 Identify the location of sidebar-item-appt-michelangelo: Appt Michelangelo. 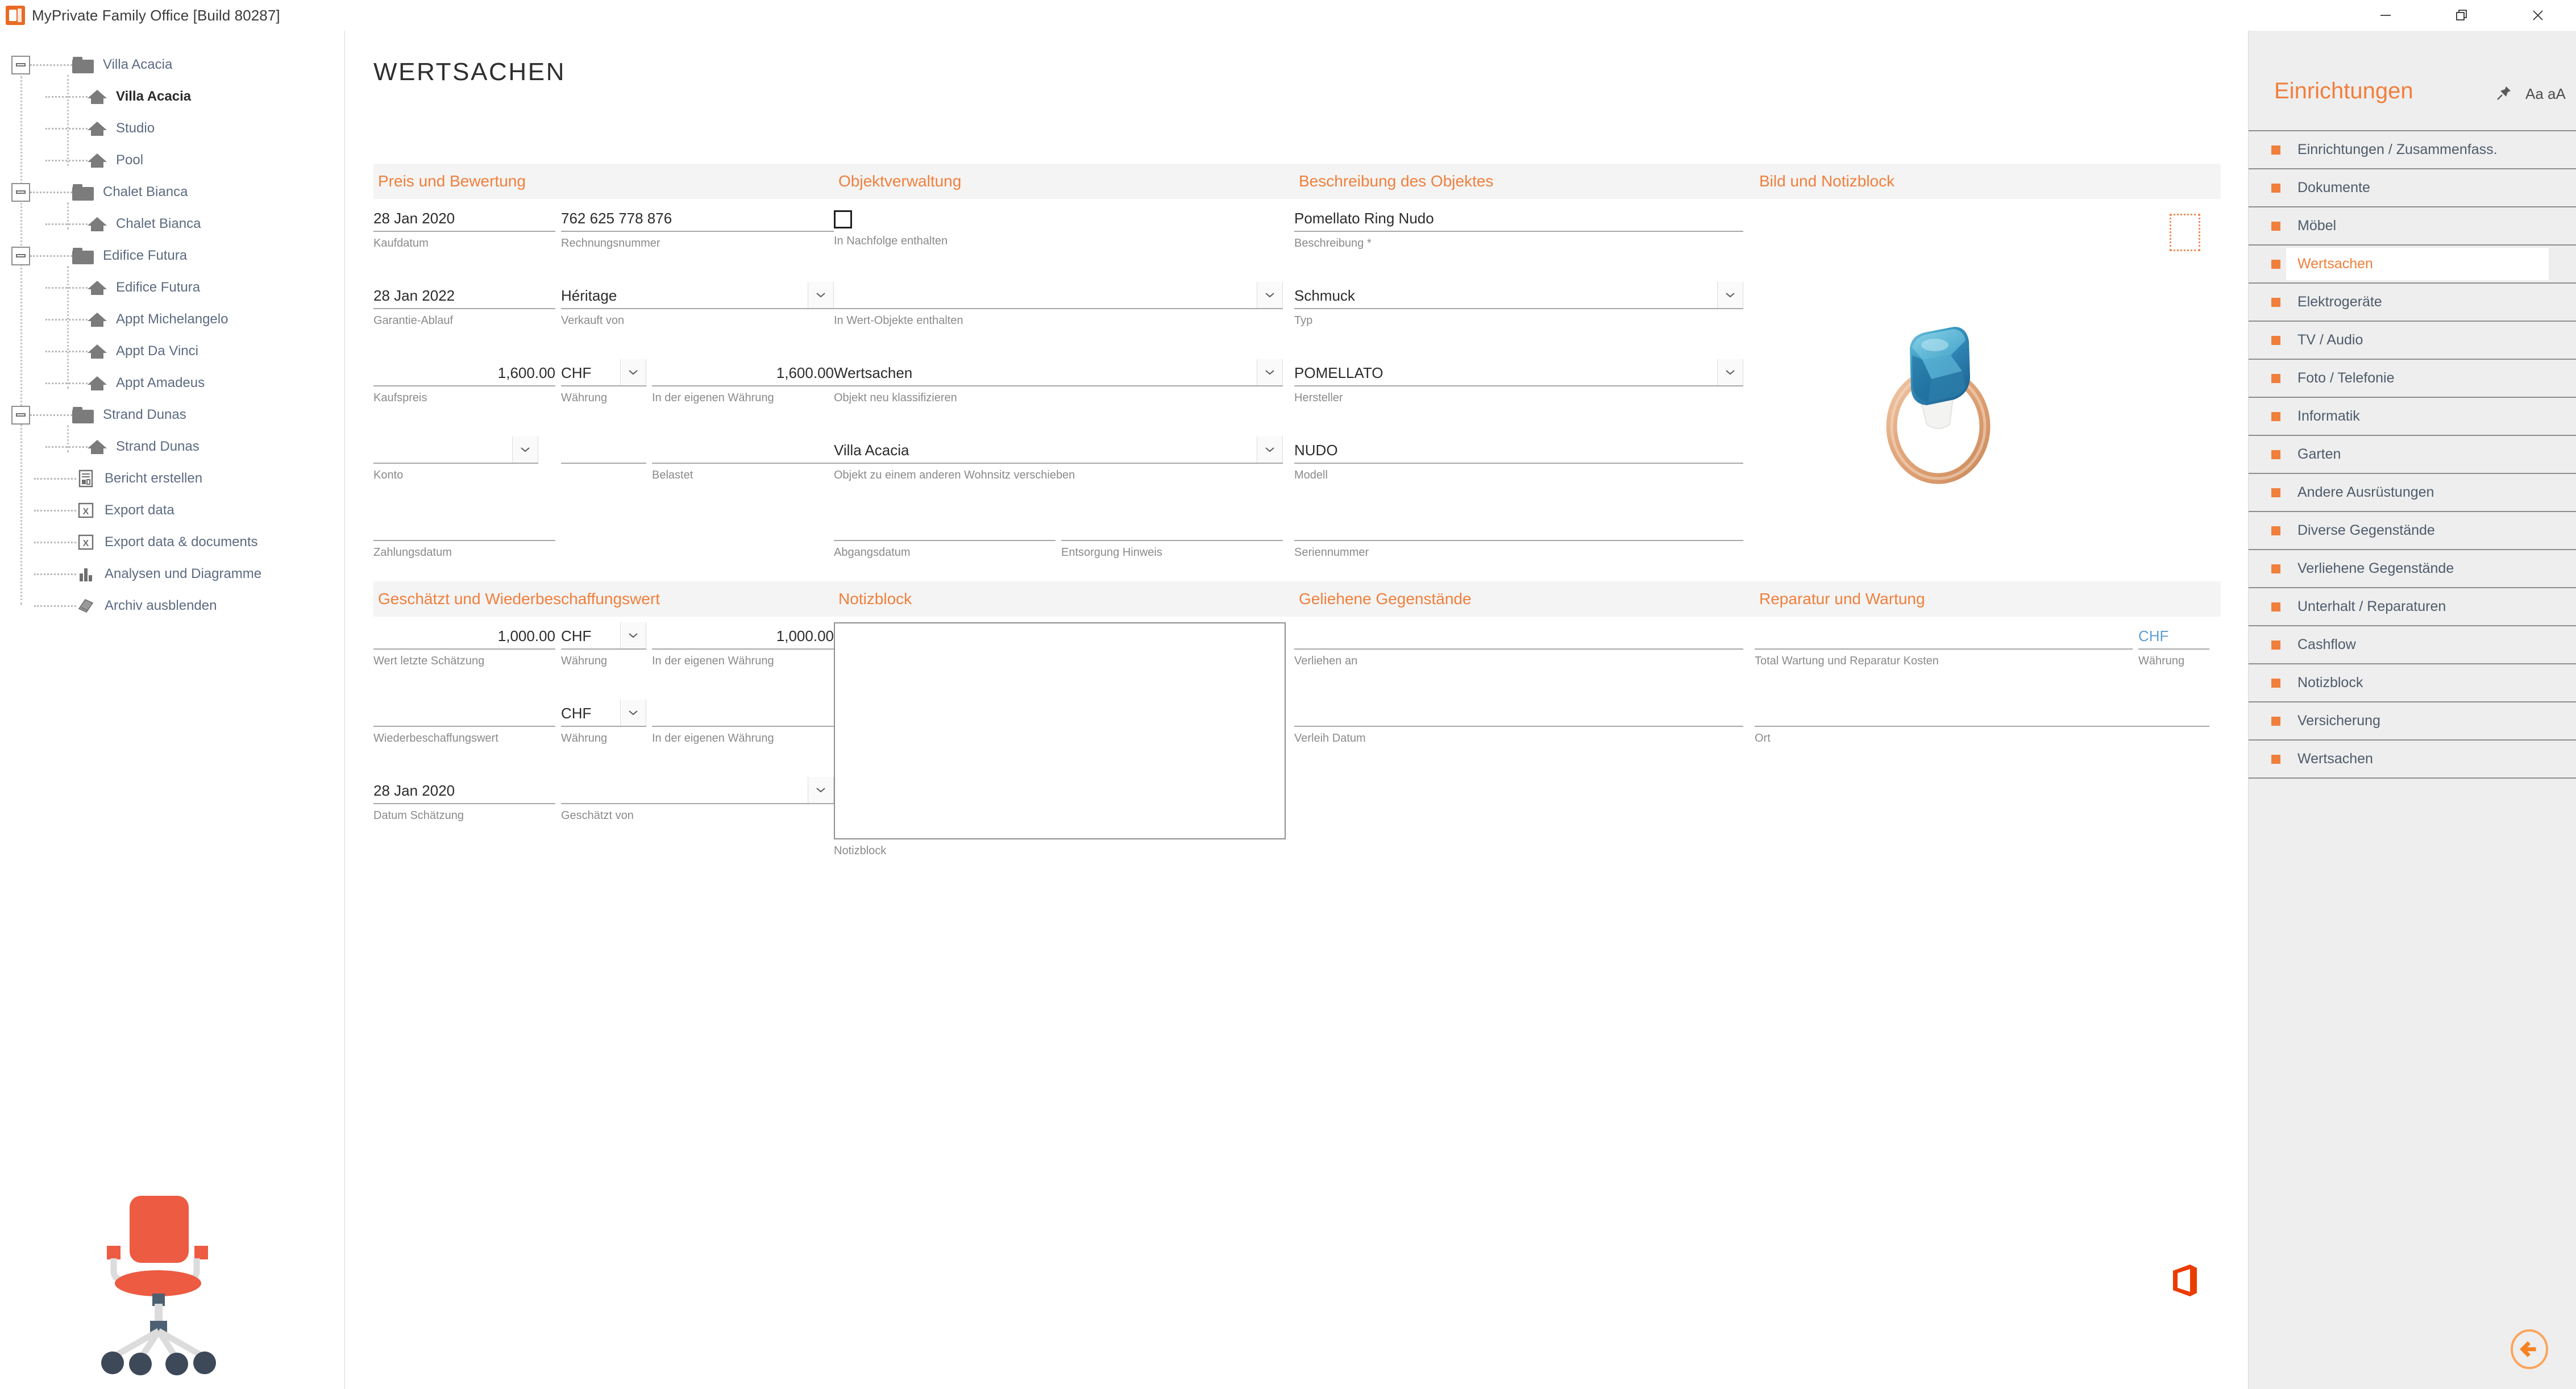
(172, 319).